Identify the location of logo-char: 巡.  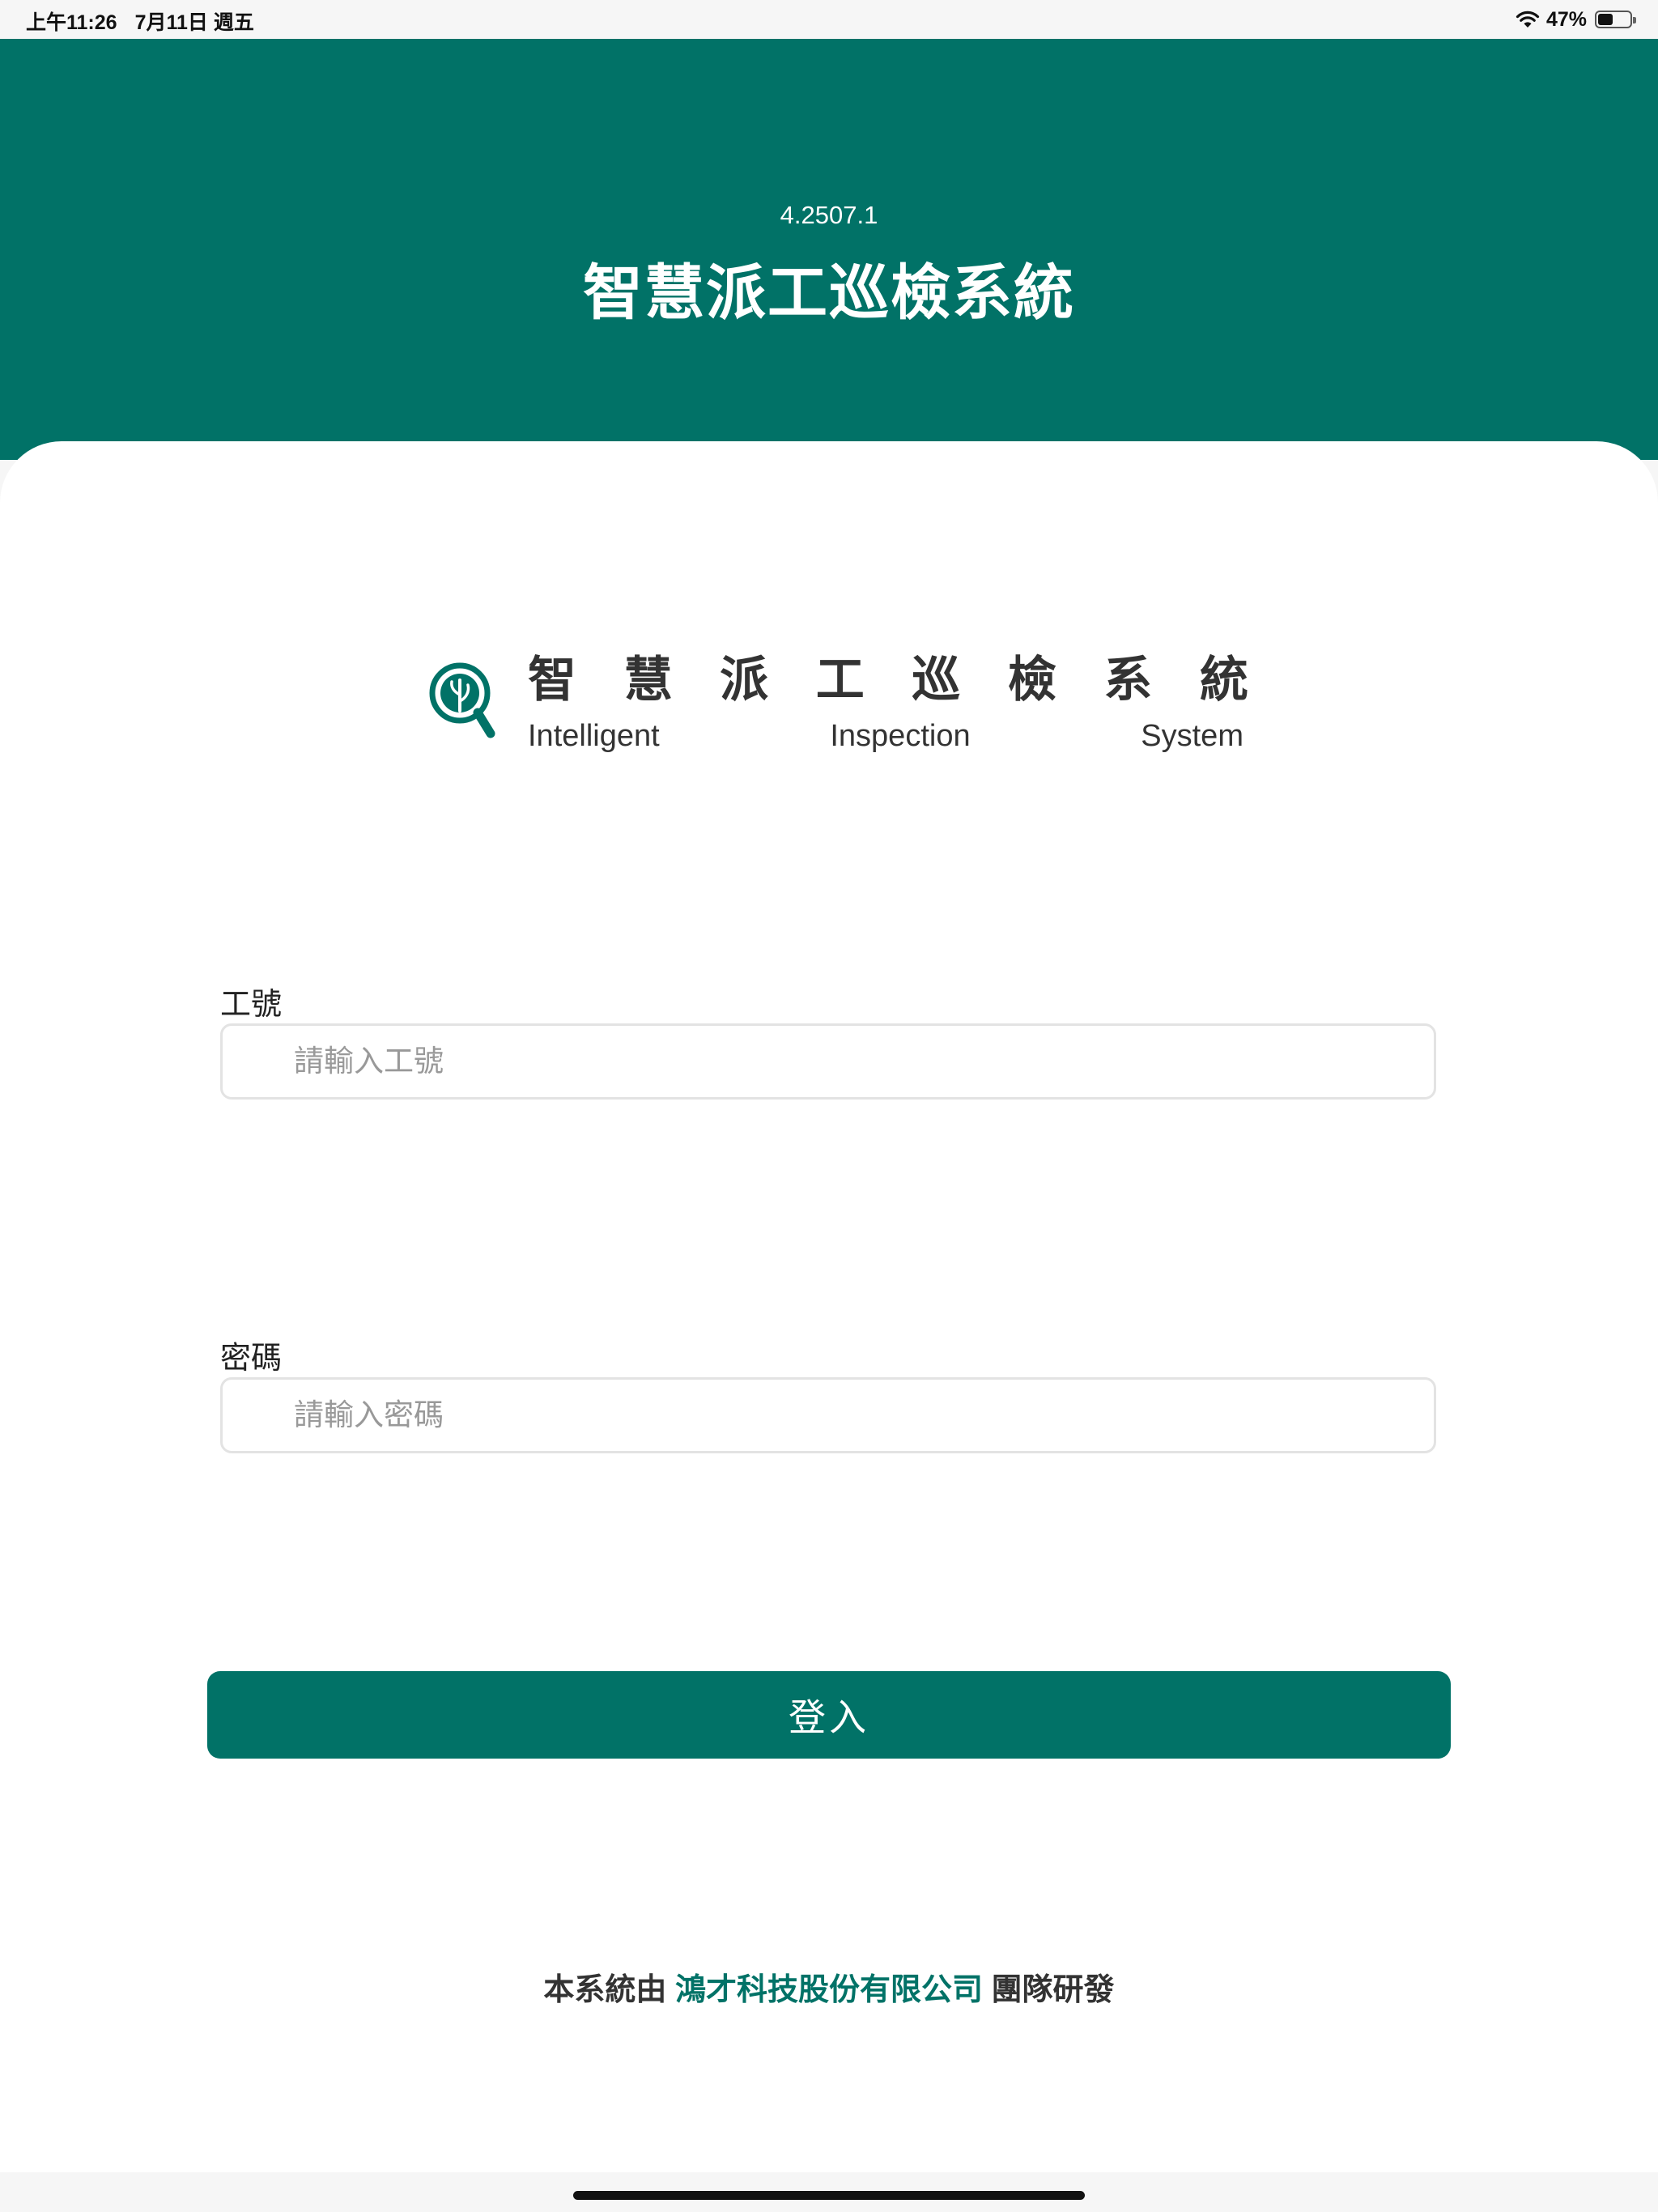
(936, 680).